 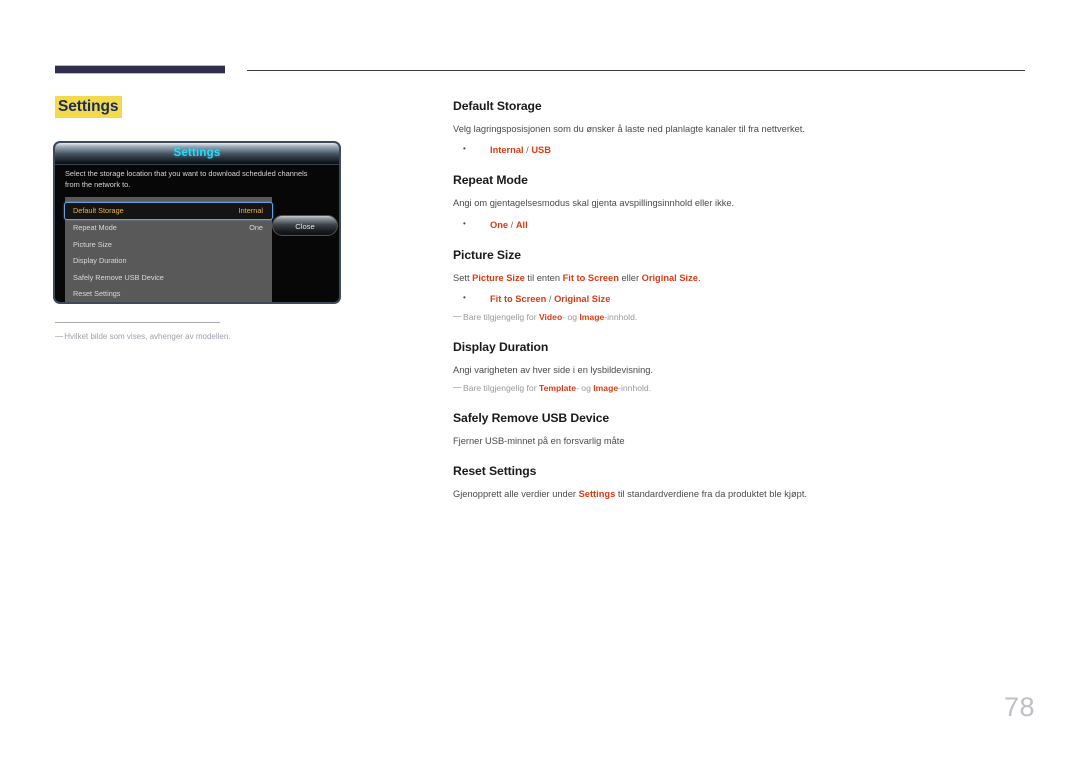 I want to click on section-heading: Default Storage, so click(x=497, y=106).